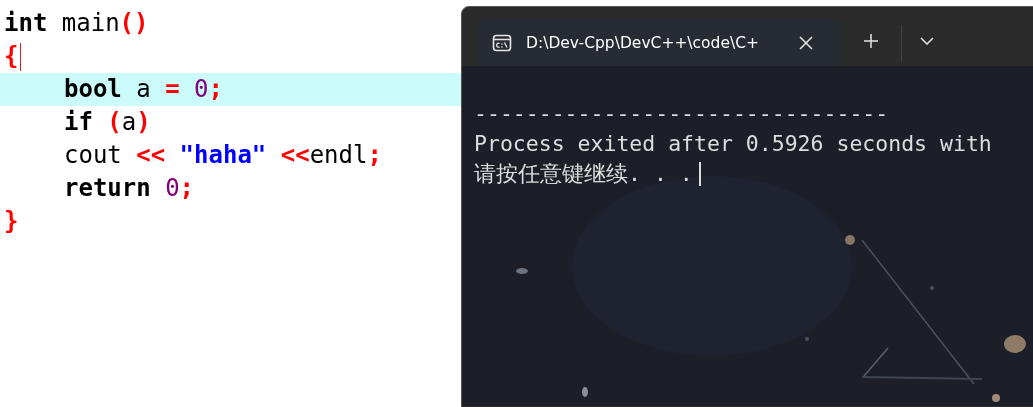  What do you see at coordinates (502, 42) in the screenshot?
I see `console-icon` at bounding box center [502, 42].